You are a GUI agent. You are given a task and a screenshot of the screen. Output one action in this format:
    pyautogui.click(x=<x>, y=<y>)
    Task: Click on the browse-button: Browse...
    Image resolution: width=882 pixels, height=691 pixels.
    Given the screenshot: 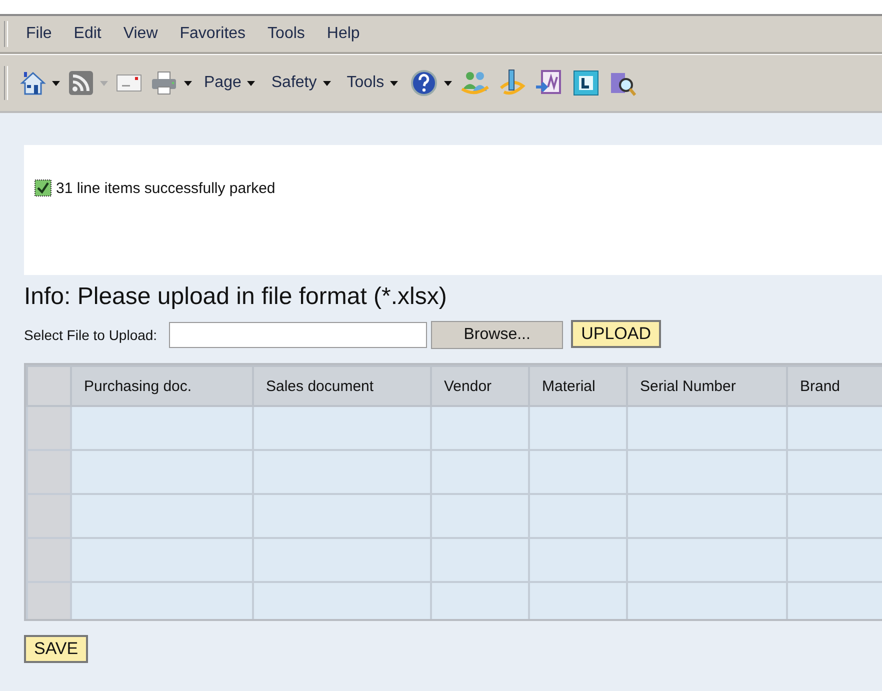 What is the action you would take?
    pyautogui.click(x=497, y=335)
    